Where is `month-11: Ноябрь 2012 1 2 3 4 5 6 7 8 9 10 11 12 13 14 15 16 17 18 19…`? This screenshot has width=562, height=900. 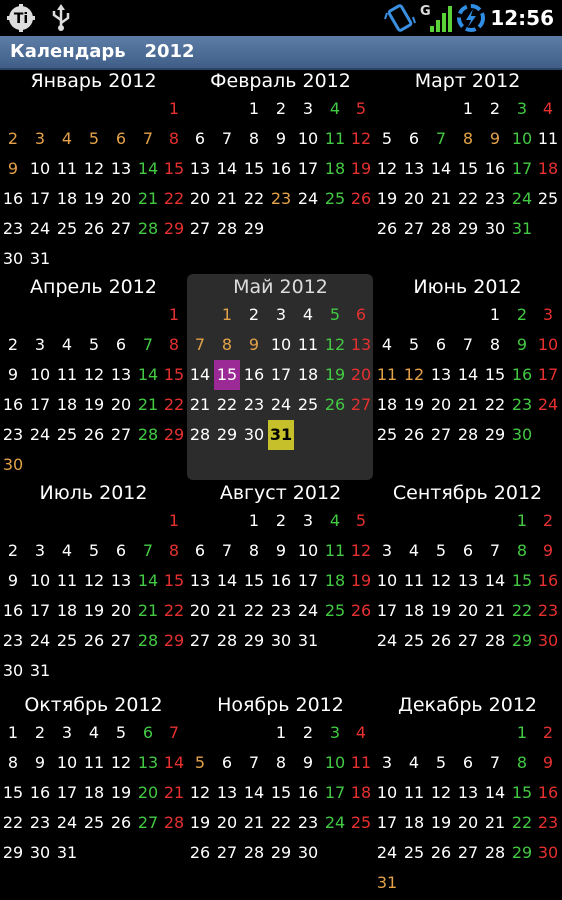
month-11: Ноябрь 2012 1 2 3 4 5 6 7 8 9 10 11 12 13 14 15 16 17 18 19… is located at coordinates (280, 797).